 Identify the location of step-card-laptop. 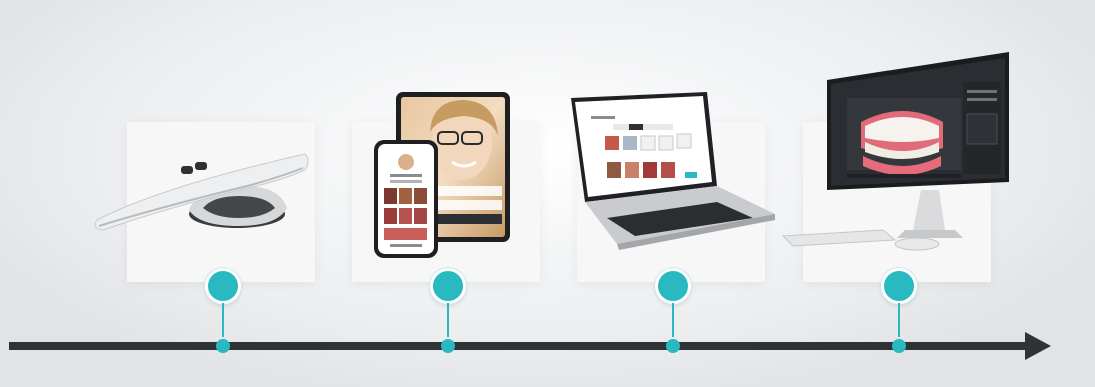
(673, 187).